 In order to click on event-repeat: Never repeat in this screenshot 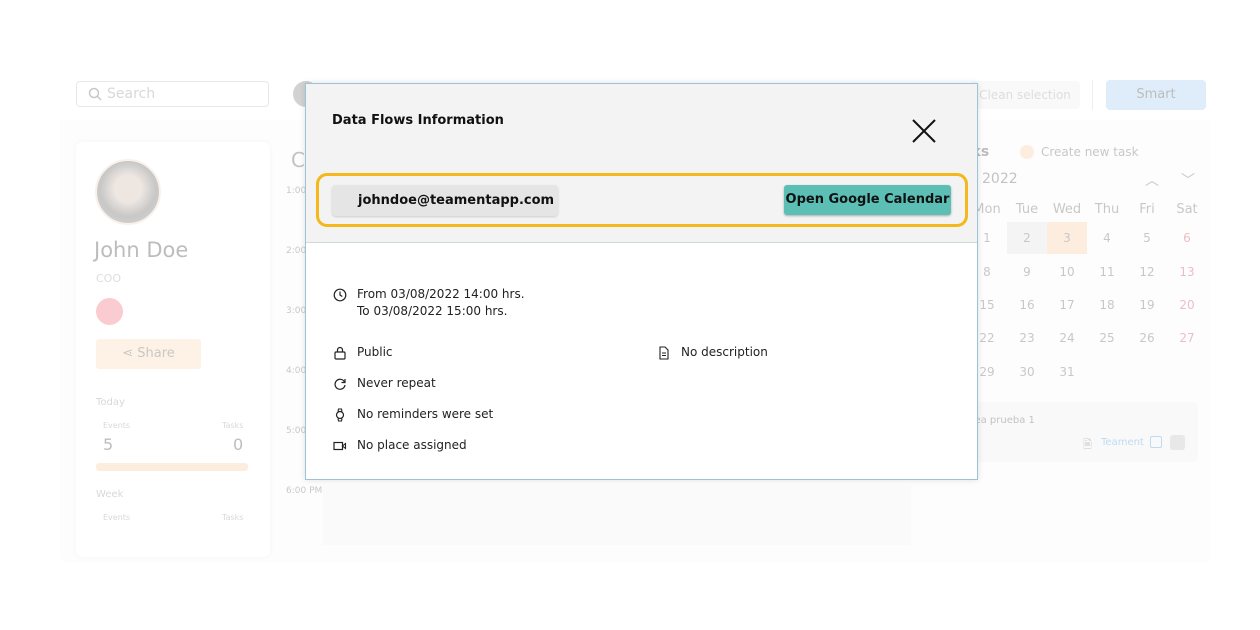, I will do `click(396, 383)`.